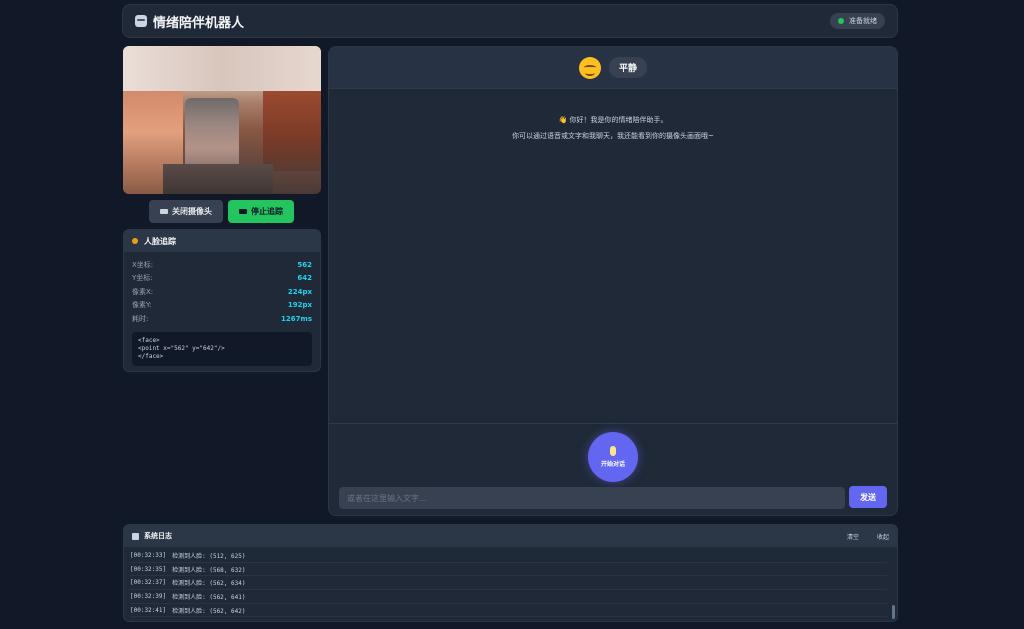 The image size is (1024, 629). What do you see at coordinates (868, 497) in the screenshot?
I see `send-button: 发送` at bounding box center [868, 497].